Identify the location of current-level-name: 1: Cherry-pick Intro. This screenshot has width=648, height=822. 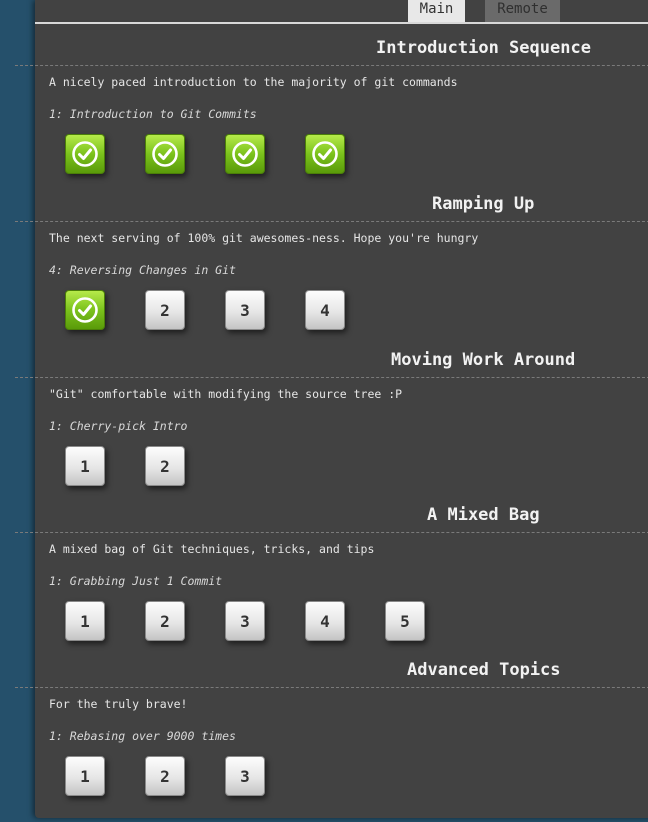
(118, 426).